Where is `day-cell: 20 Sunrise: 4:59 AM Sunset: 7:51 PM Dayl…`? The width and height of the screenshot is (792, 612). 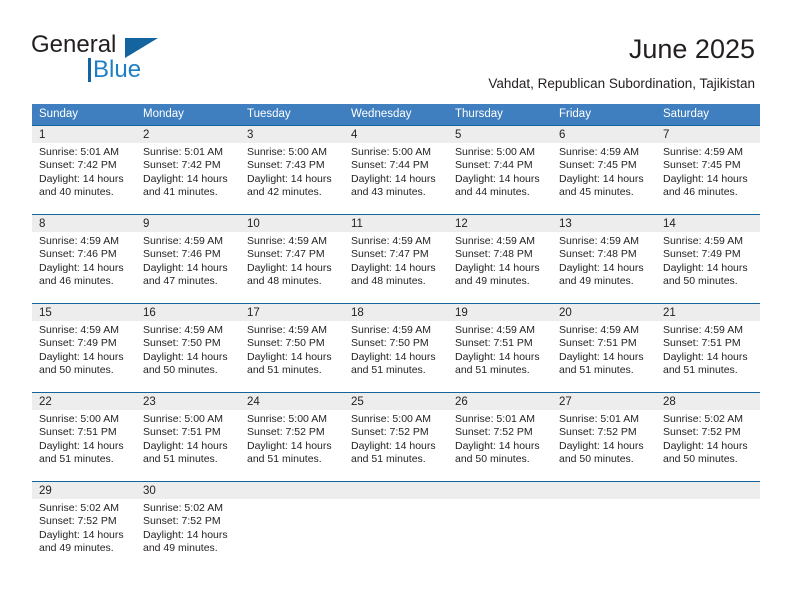
day-cell: 20 Sunrise: 4:59 AM Sunset: 7:51 PM Dayl… is located at coordinates (604, 348).